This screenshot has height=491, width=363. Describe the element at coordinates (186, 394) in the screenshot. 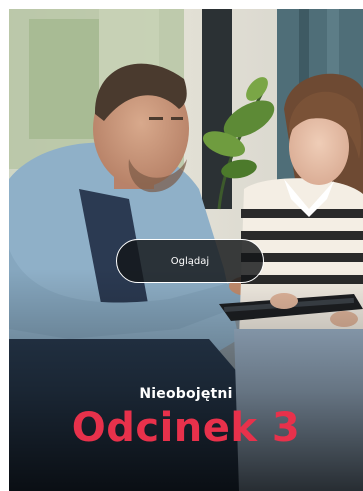

I see `series-title: Nieobojętni` at that location.